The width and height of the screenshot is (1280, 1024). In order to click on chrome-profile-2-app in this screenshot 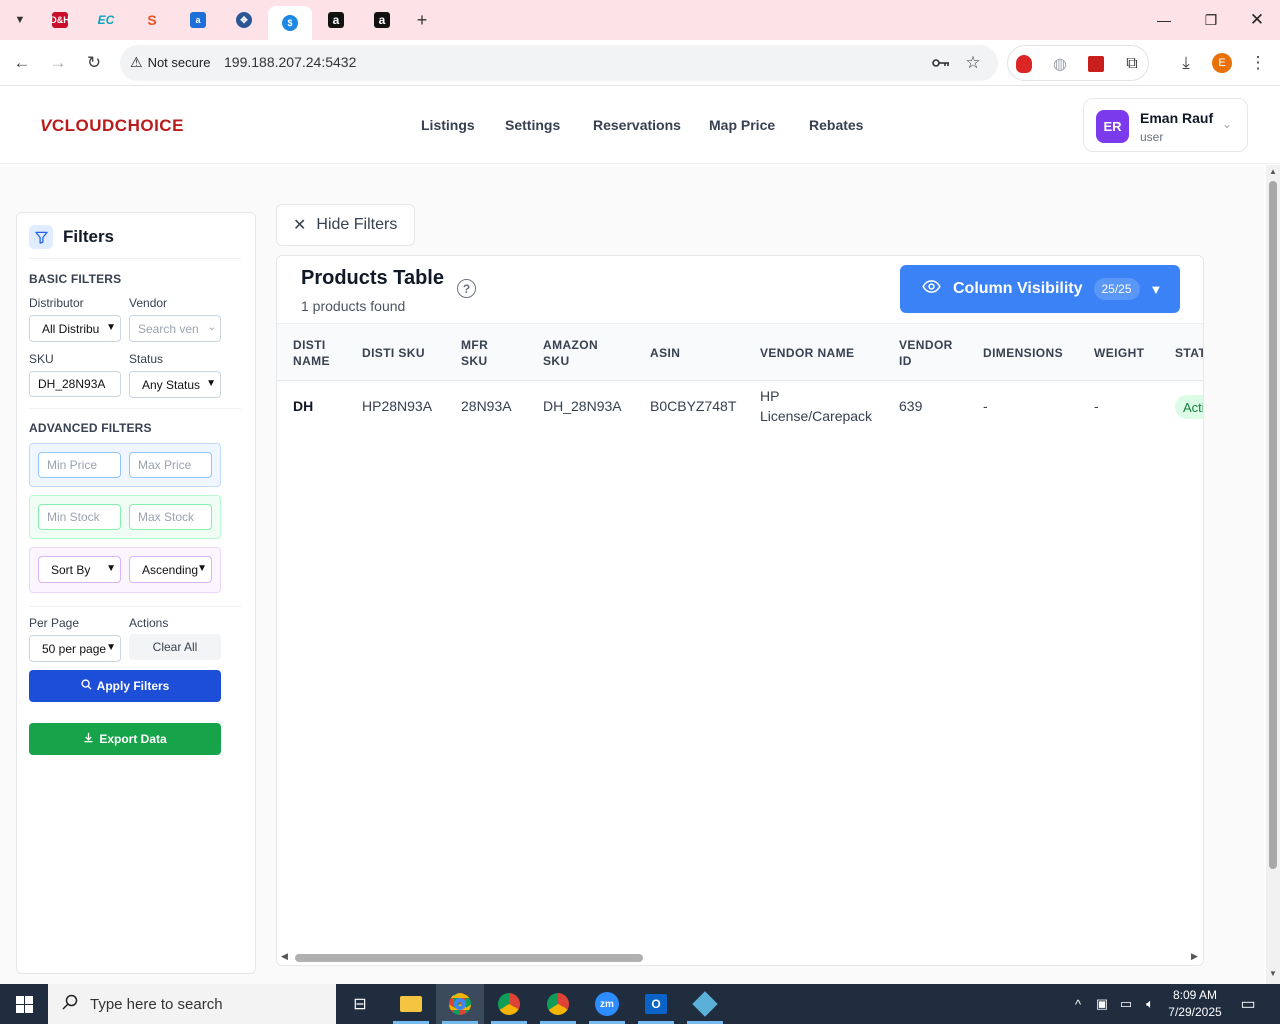, I will do `click(509, 1004)`.